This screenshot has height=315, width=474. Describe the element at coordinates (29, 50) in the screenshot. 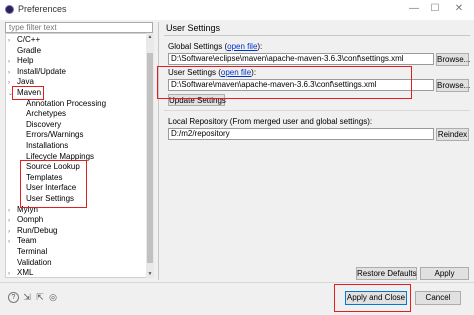

I see `tree-item-label: Gradle` at that location.